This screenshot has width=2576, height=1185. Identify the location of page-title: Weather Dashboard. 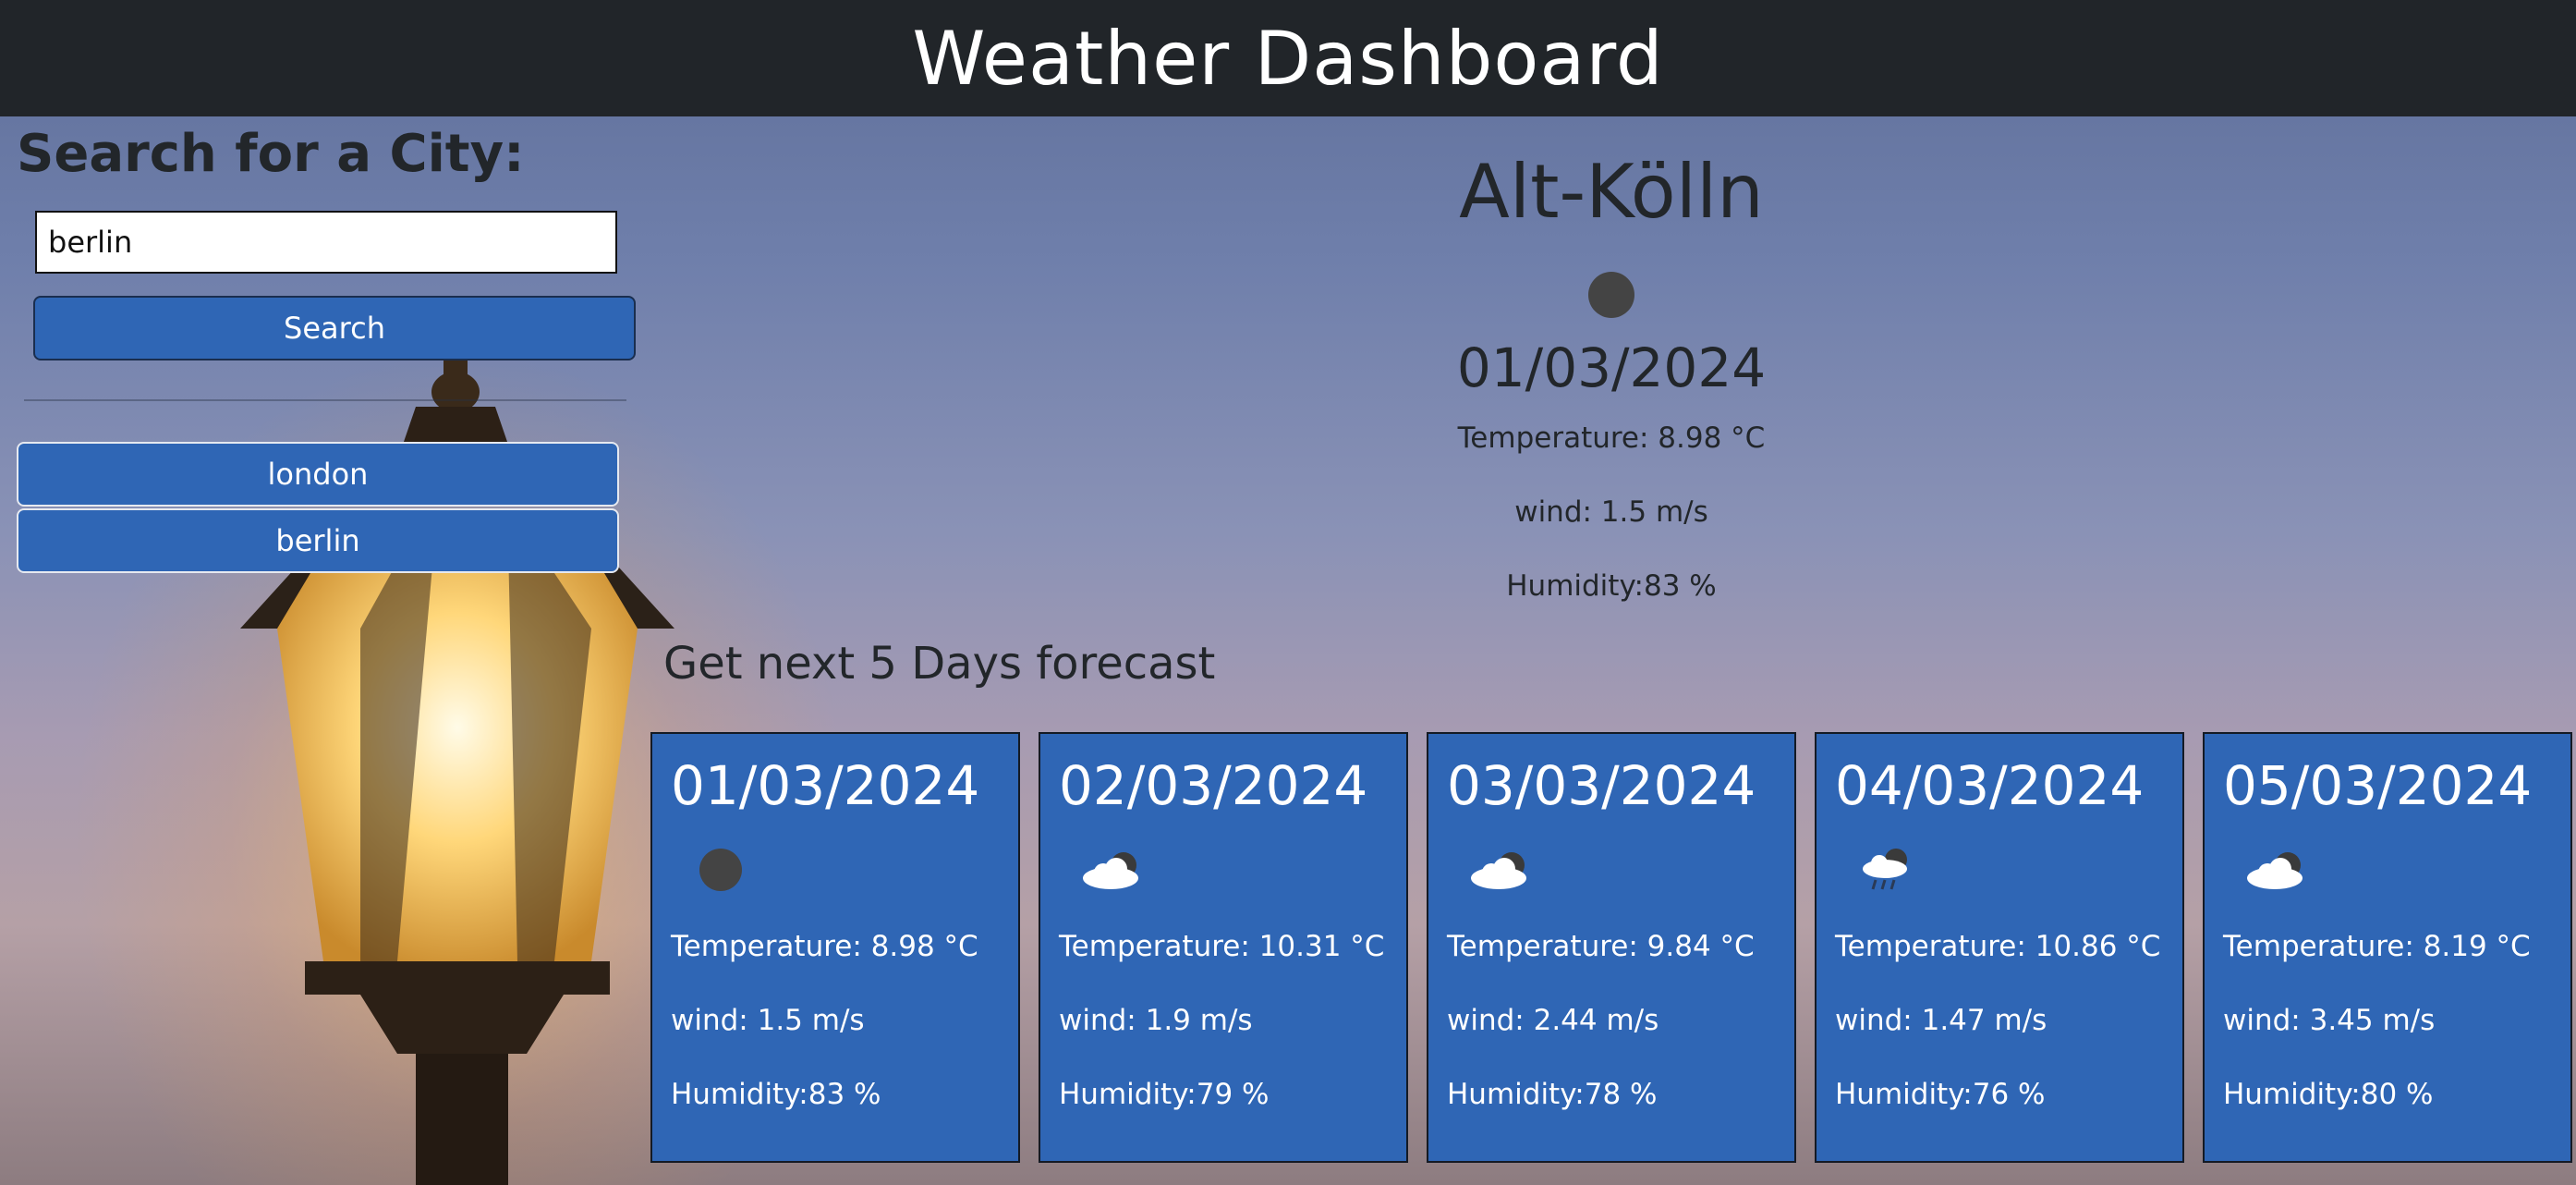
(1288, 59).